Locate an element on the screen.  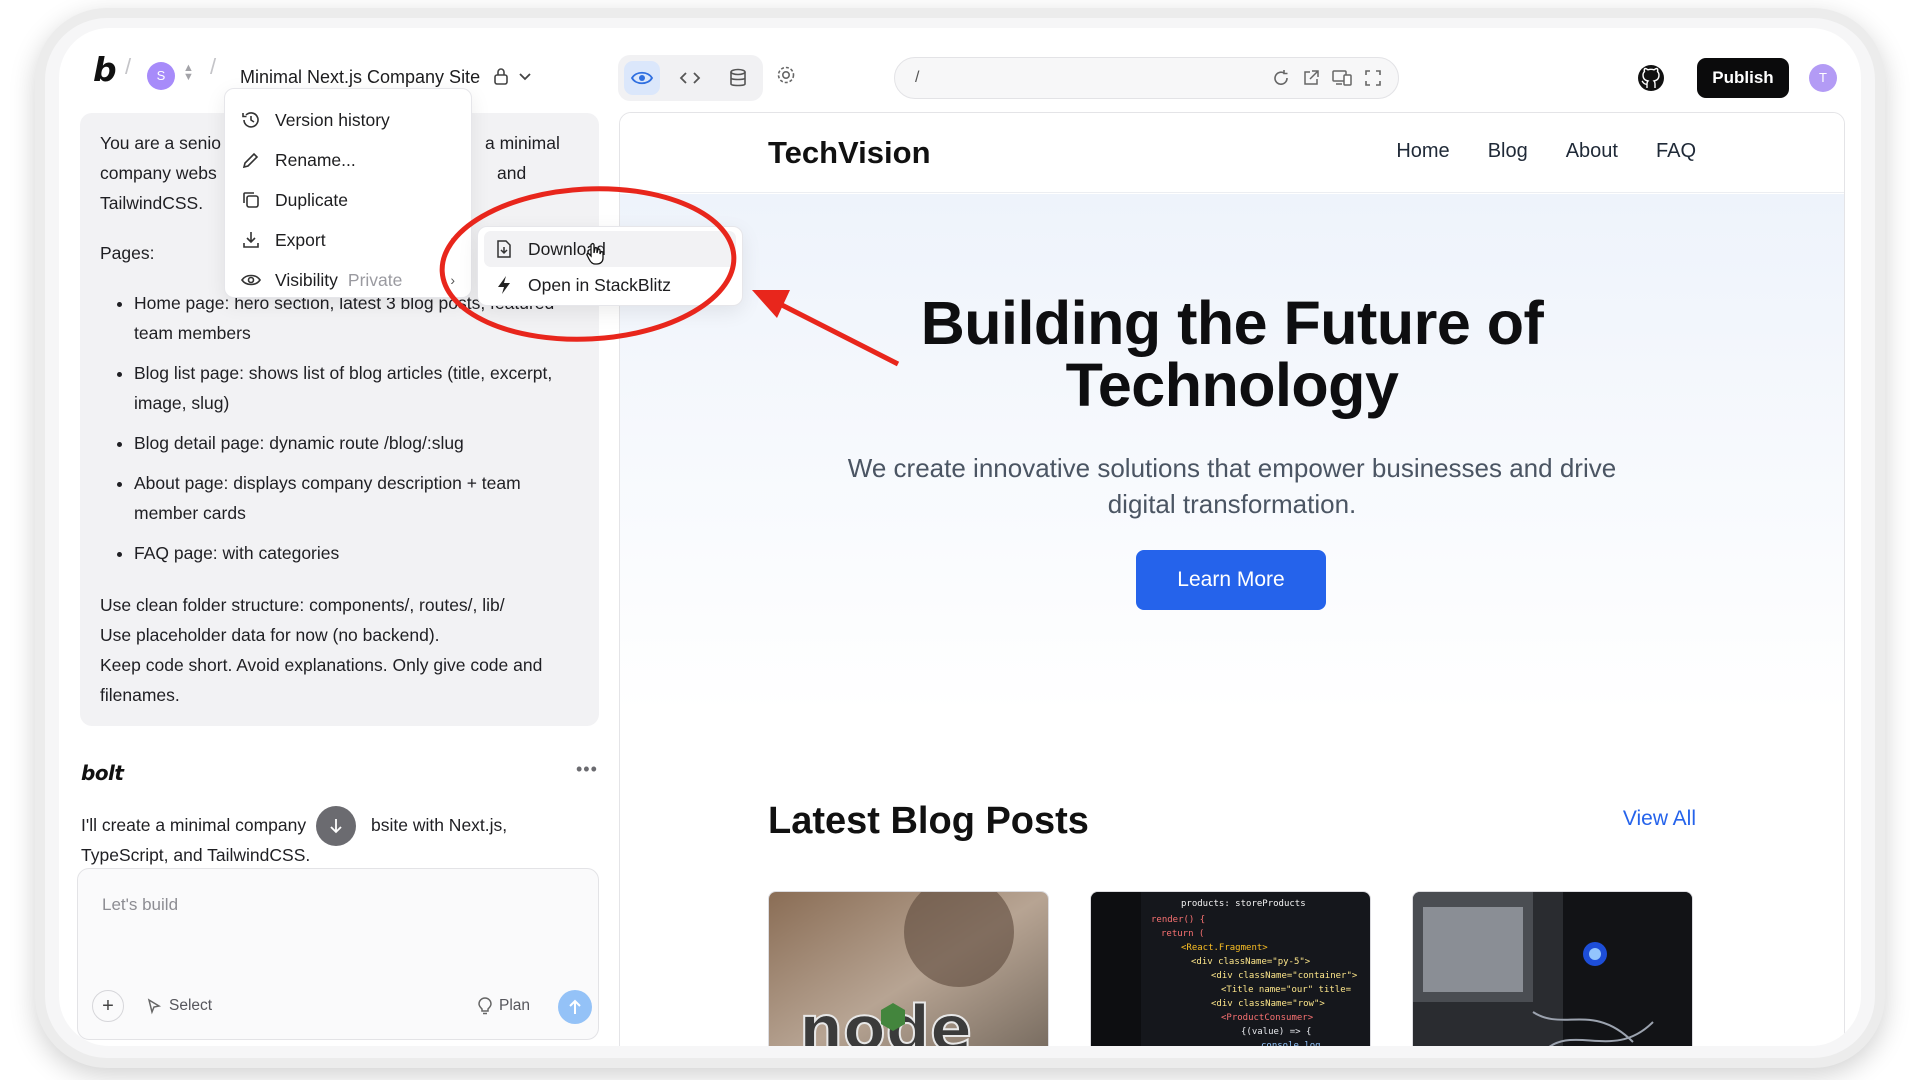
lightbulb-icon is located at coordinates (485, 1006).